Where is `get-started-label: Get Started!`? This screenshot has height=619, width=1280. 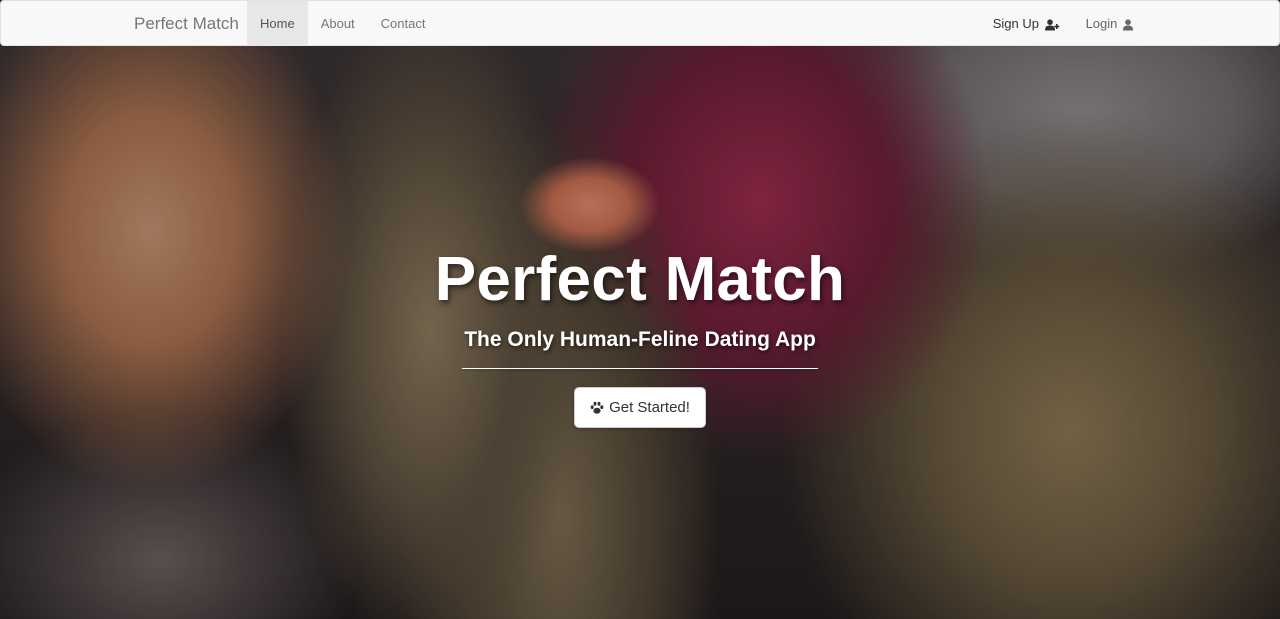 get-started-label: Get Started! is located at coordinates (649, 407).